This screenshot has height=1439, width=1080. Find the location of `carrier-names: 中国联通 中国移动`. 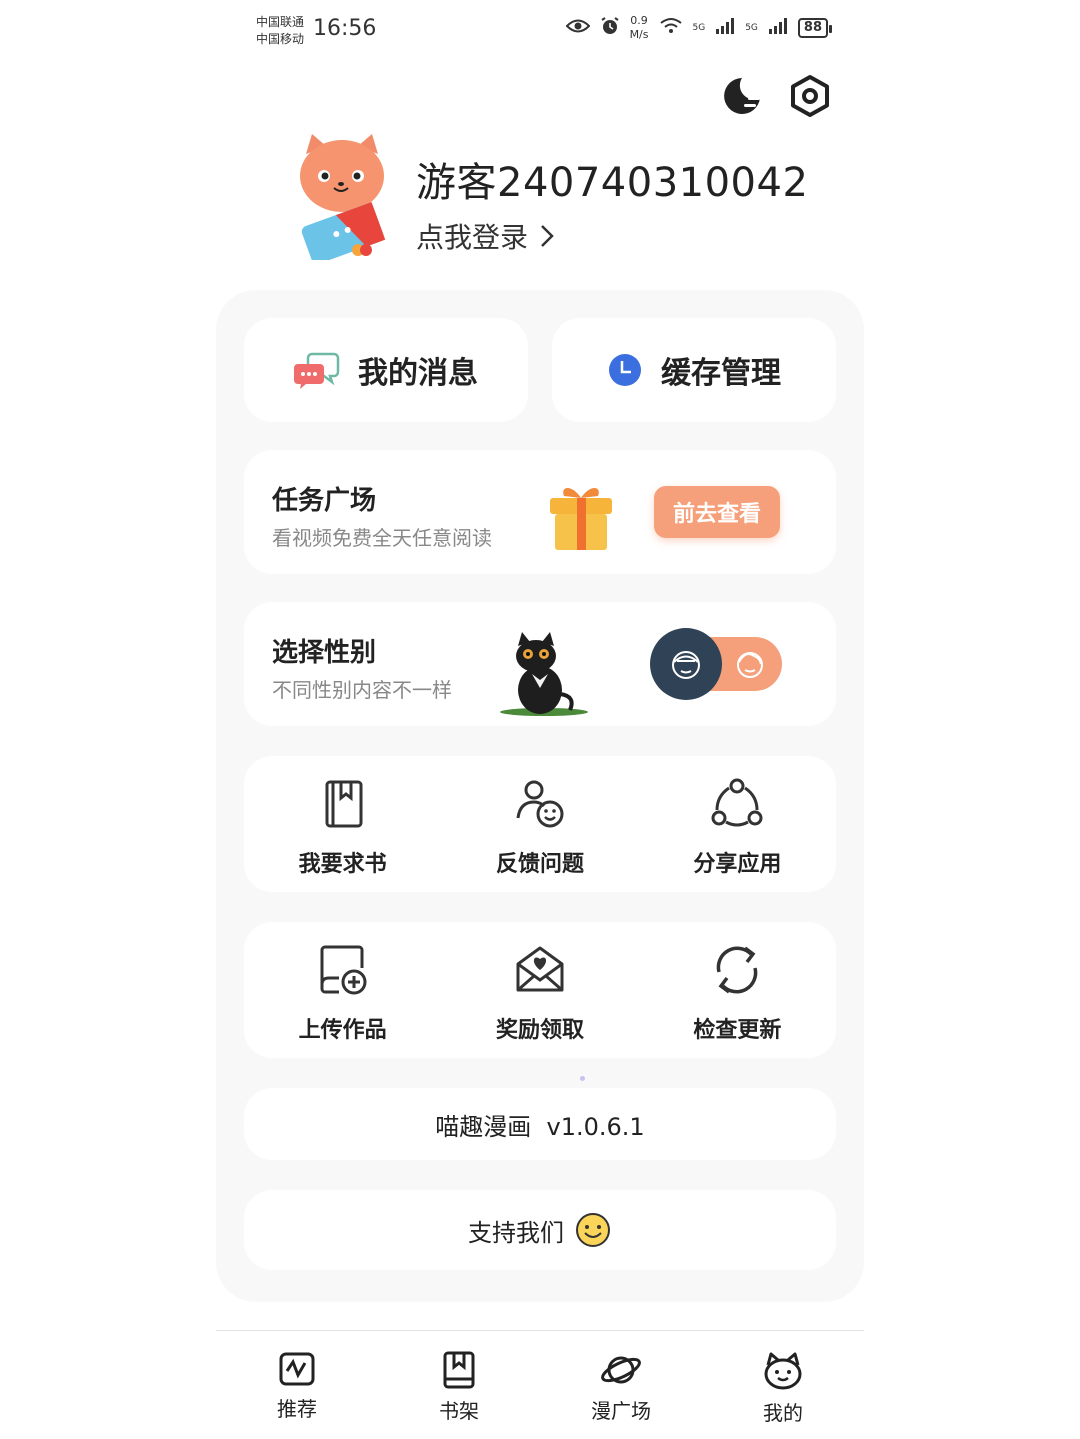

carrier-names: 中国联通 中国移动 is located at coordinates (280, 31).